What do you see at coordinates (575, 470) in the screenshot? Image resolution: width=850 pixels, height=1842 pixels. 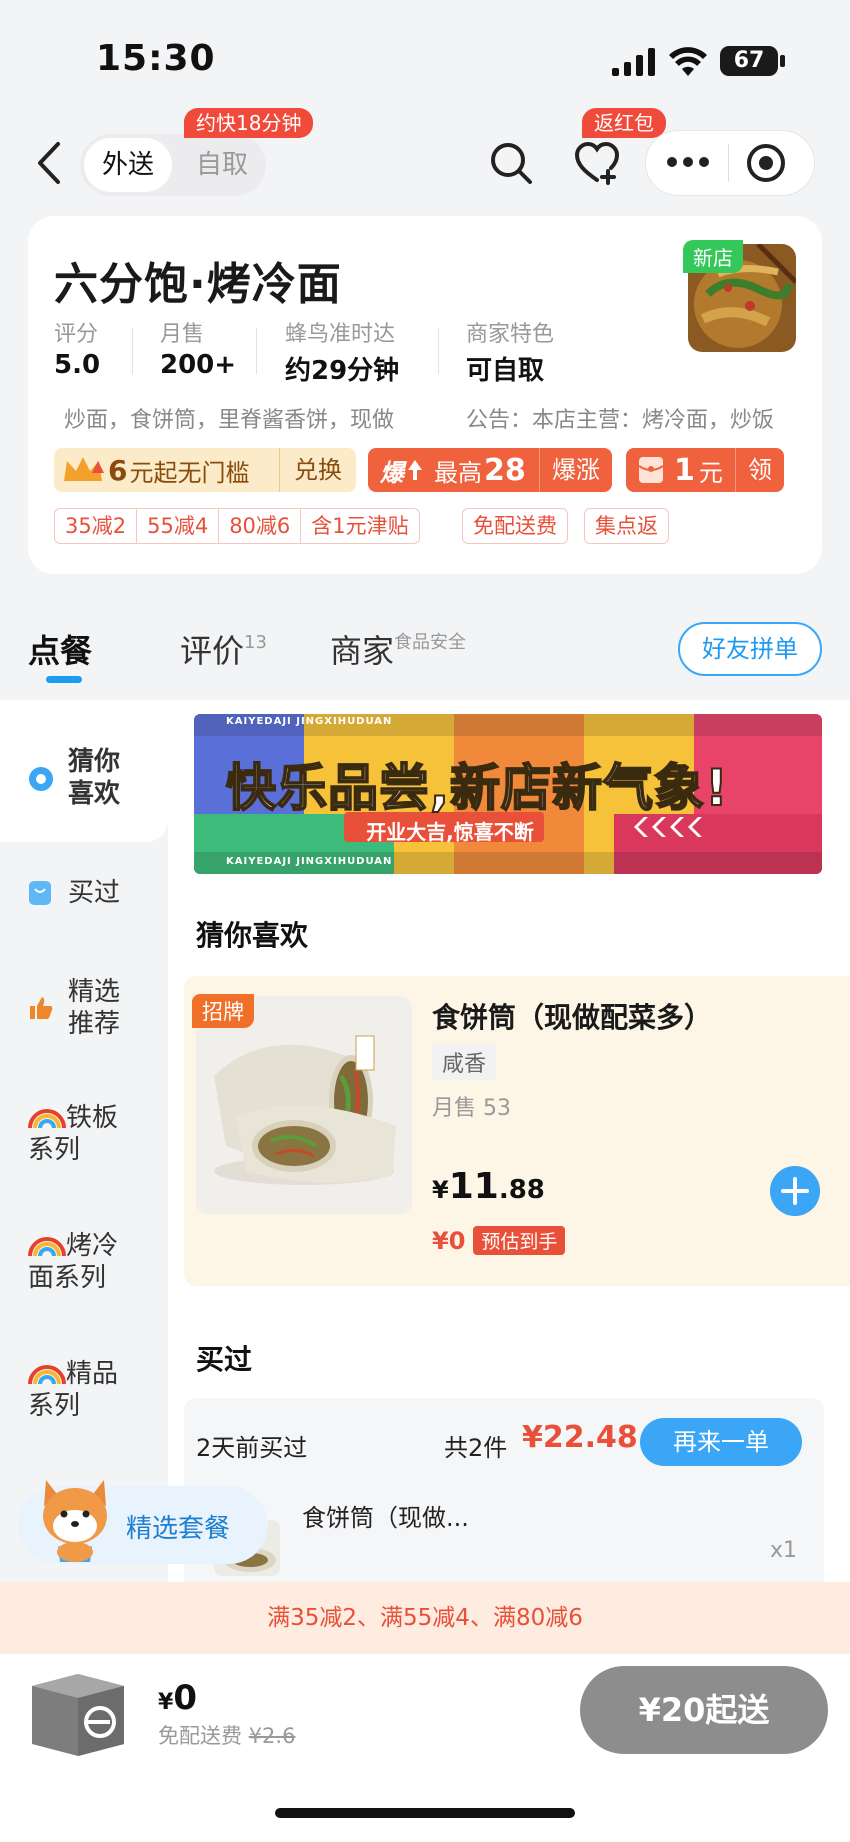 I see `promo2-boost-action: 爆涨` at bounding box center [575, 470].